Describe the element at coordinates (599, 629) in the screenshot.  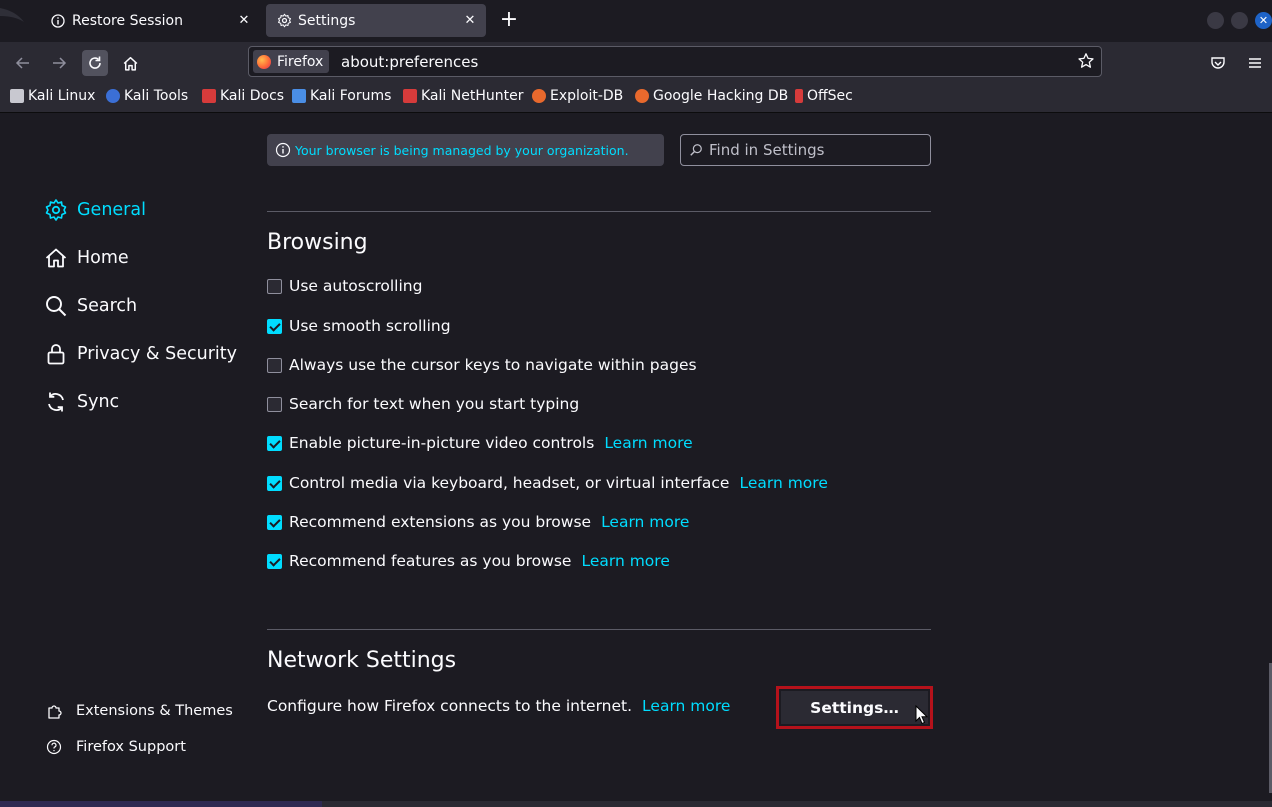
I see `section-divider` at that location.